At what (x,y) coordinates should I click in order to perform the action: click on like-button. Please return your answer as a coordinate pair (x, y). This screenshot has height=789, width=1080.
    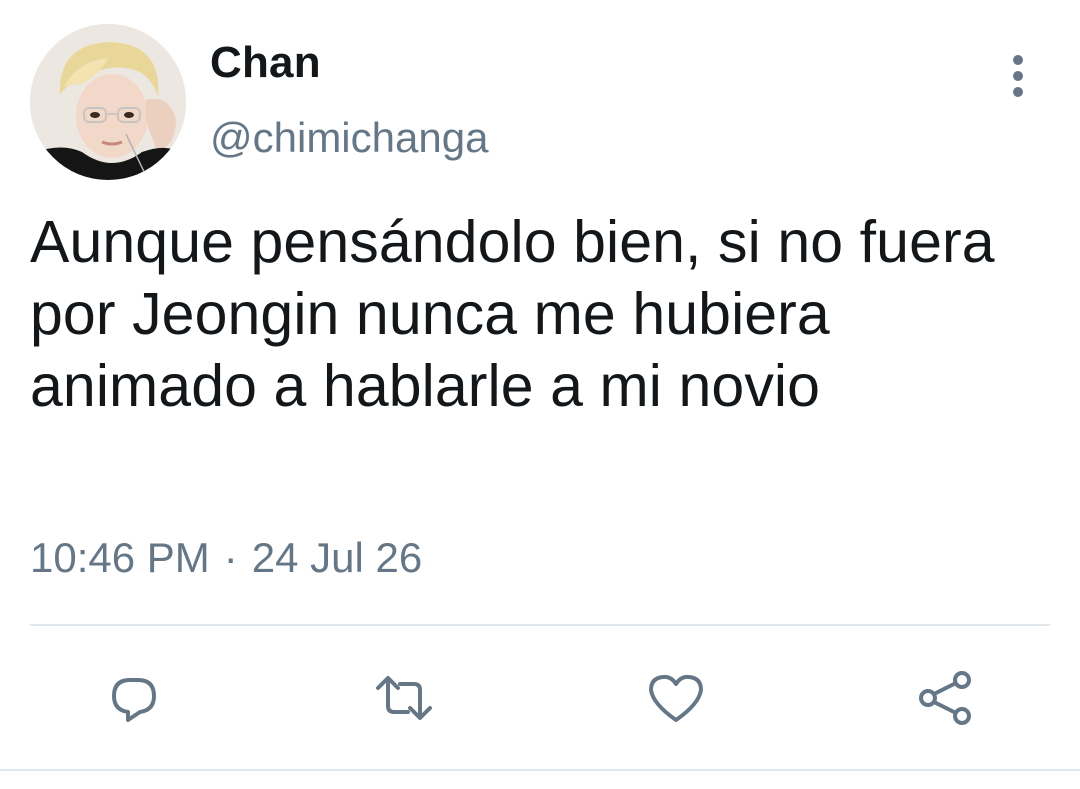
    Looking at the image, I should click on (676, 698).